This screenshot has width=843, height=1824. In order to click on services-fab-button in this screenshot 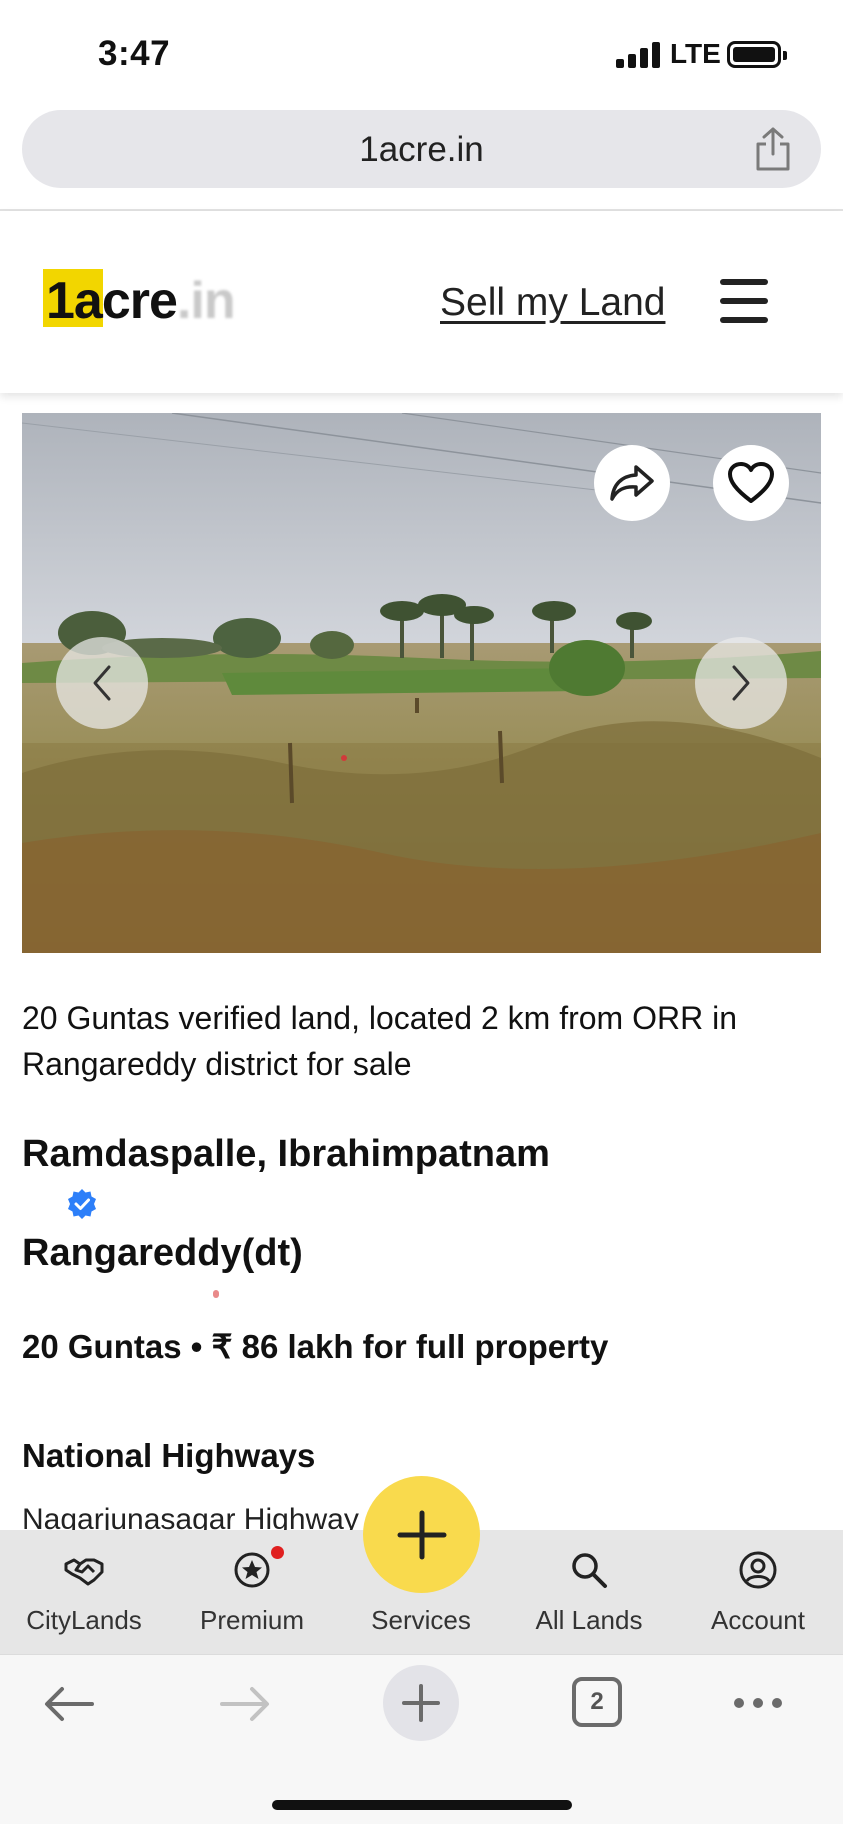, I will do `click(421, 1534)`.